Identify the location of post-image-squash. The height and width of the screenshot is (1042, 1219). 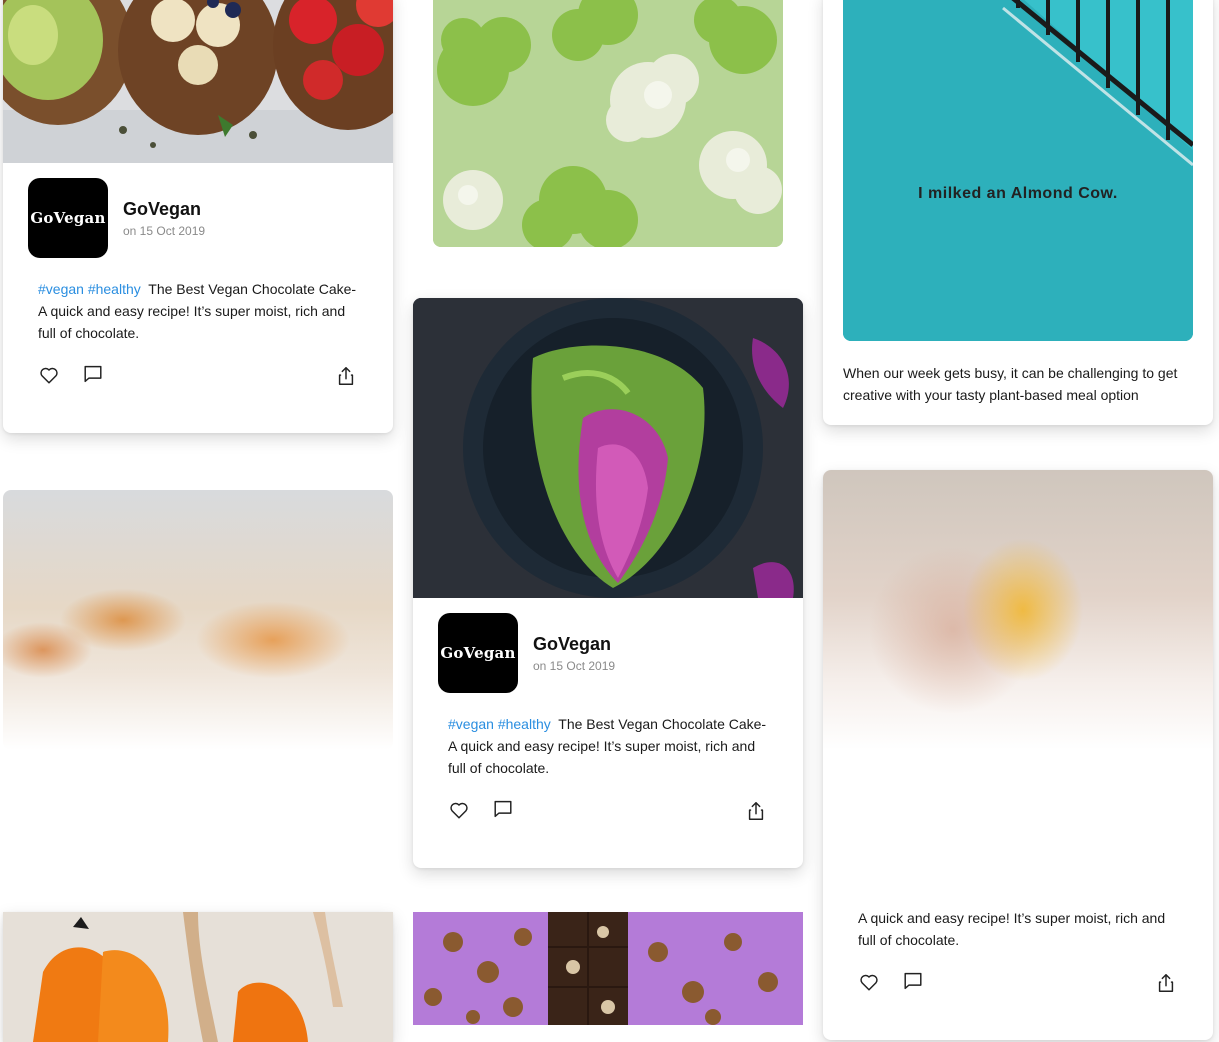
(198, 977).